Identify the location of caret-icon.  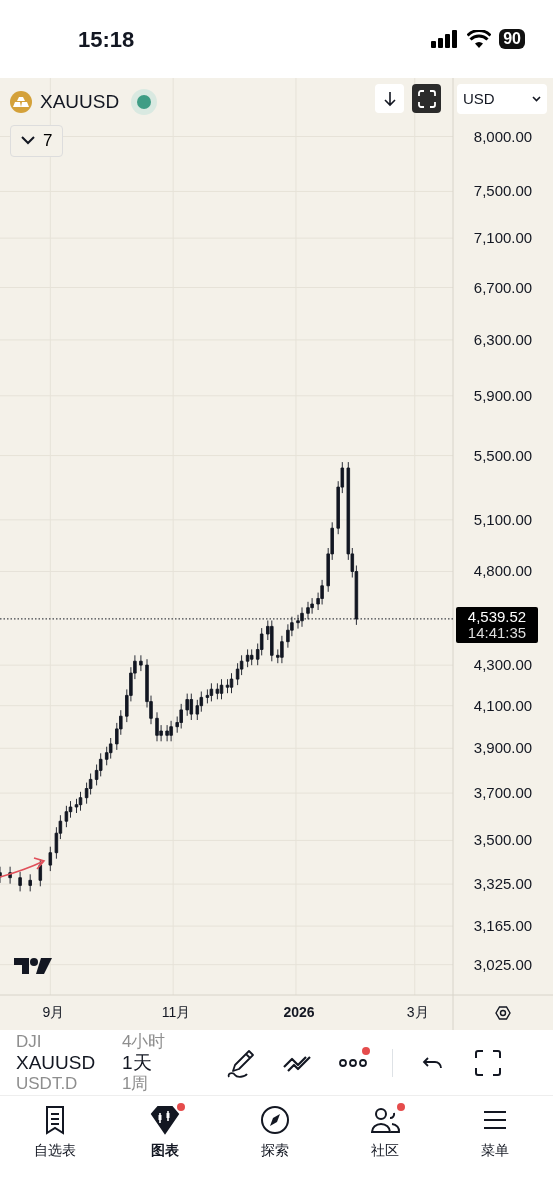
(536, 99).